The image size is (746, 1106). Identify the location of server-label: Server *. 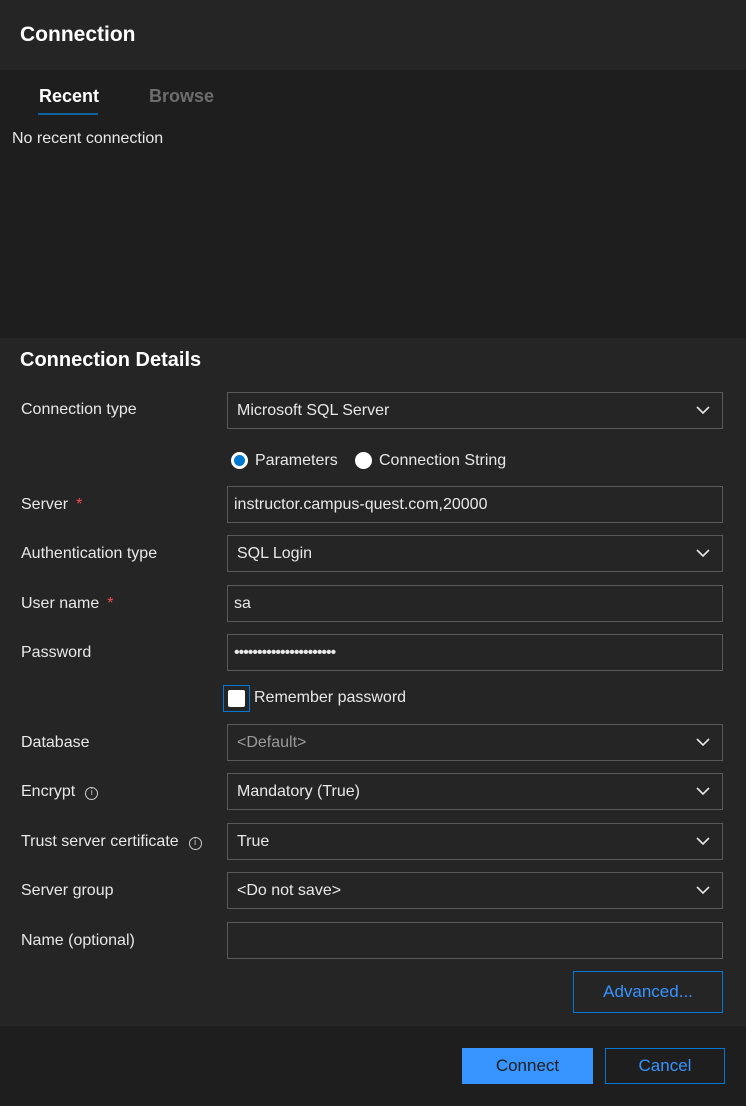
(51, 505).